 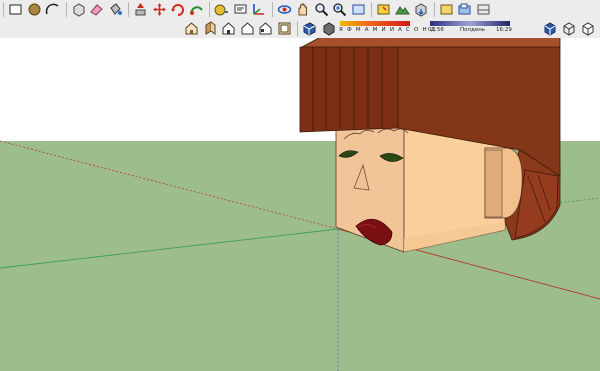 What do you see at coordinates (140, 9) in the screenshot?
I see `push-pull-icon` at bounding box center [140, 9].